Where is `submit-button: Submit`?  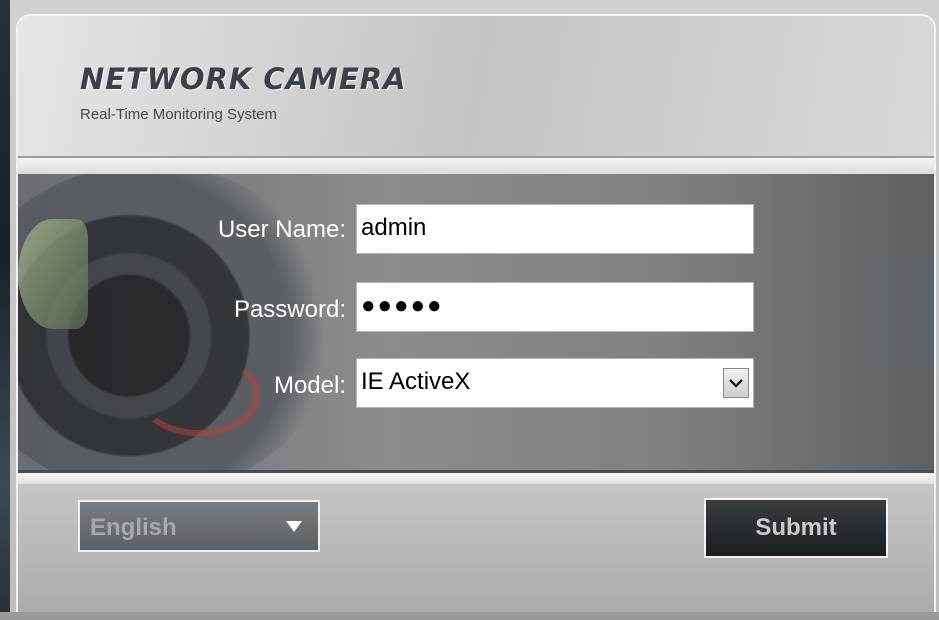
submit-button: Submit is located at coordinates (796, 528).